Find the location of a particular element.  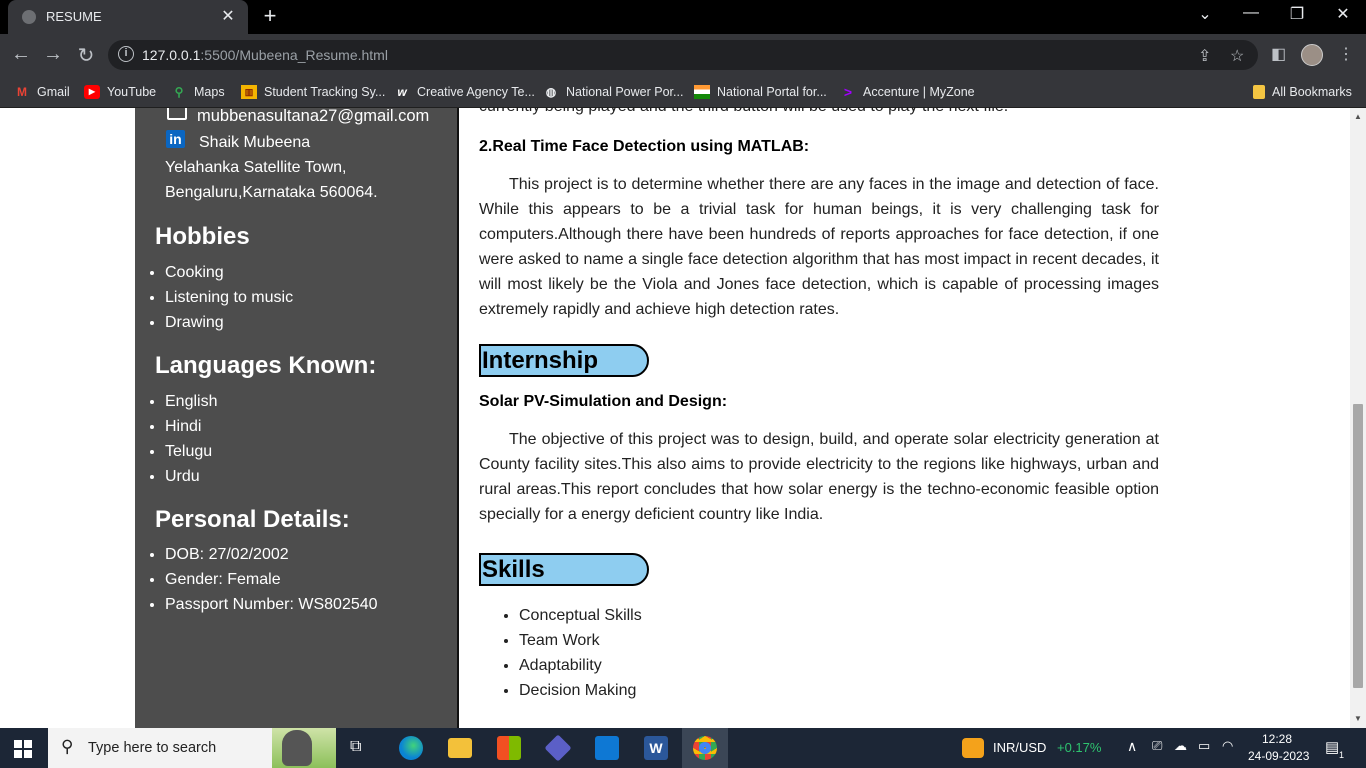

hobbies-list: Cooking Listening to music Drawing is located at coordinates (229, 297).